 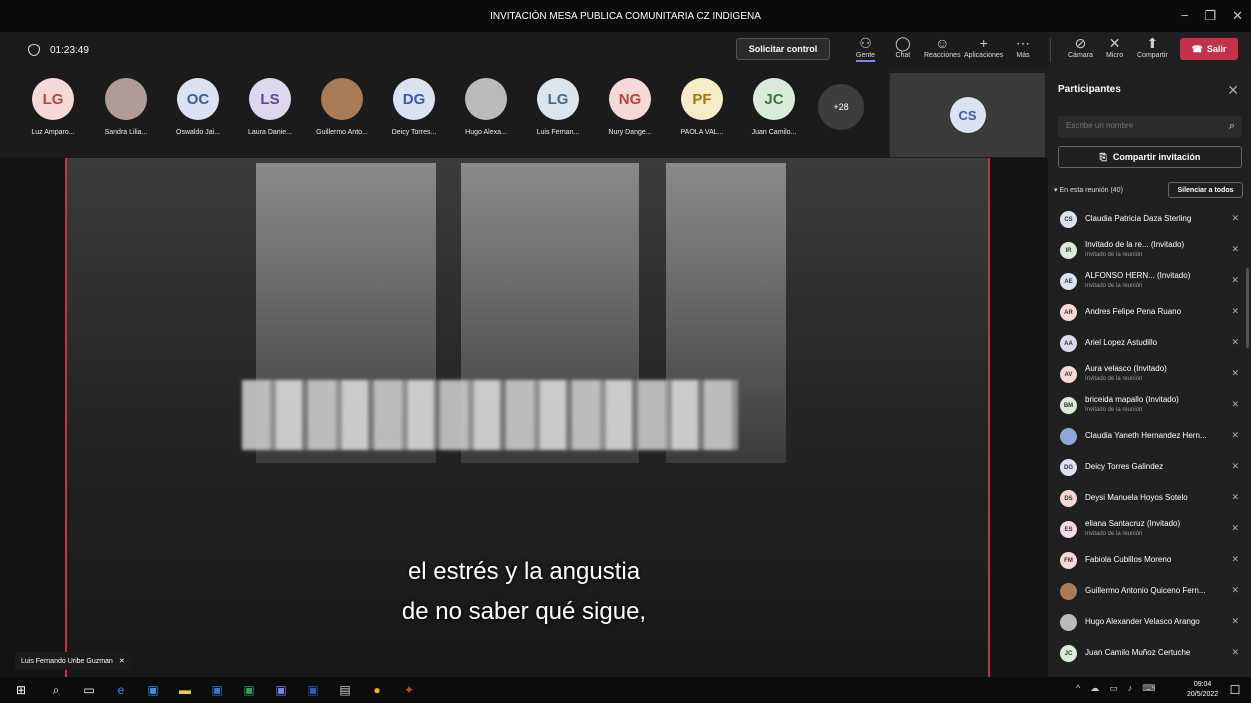 What do you see at coordinates (1080, 47) in the screenshot?
I see `camera-button: ⊘ Cámara` at bounding box center [1080, 47].